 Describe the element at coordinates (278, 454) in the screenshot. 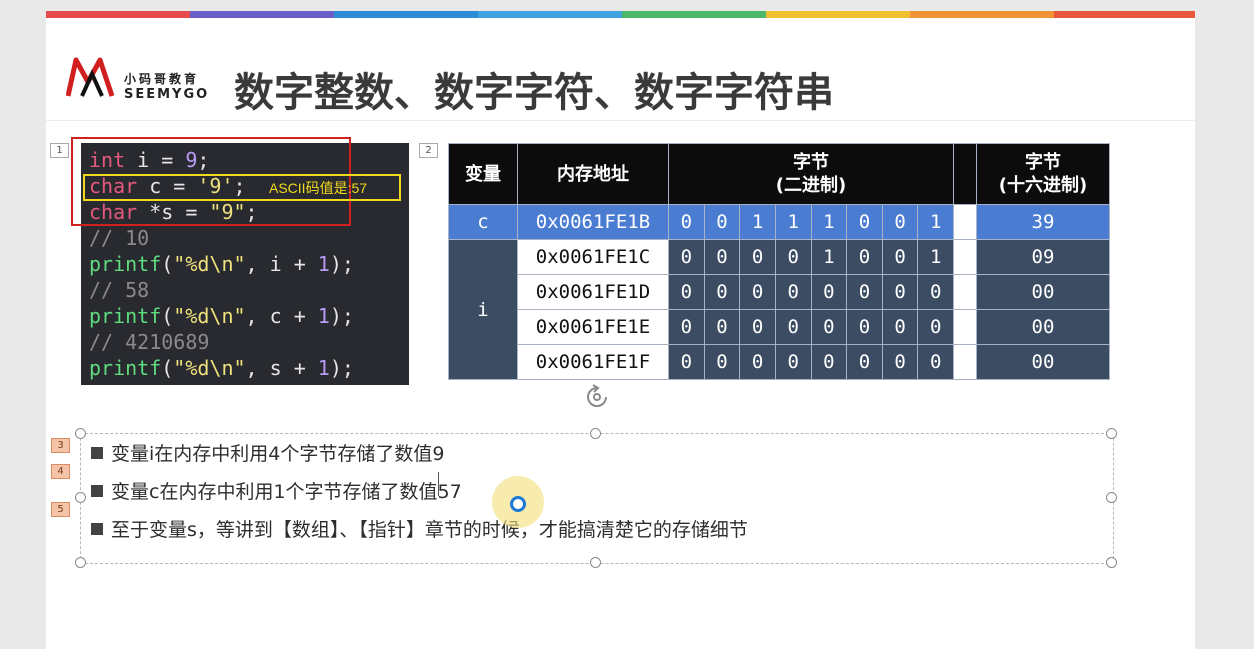

I see `bullet-text: 变量i在内存中利用4个字节存储了数值9` at that location.